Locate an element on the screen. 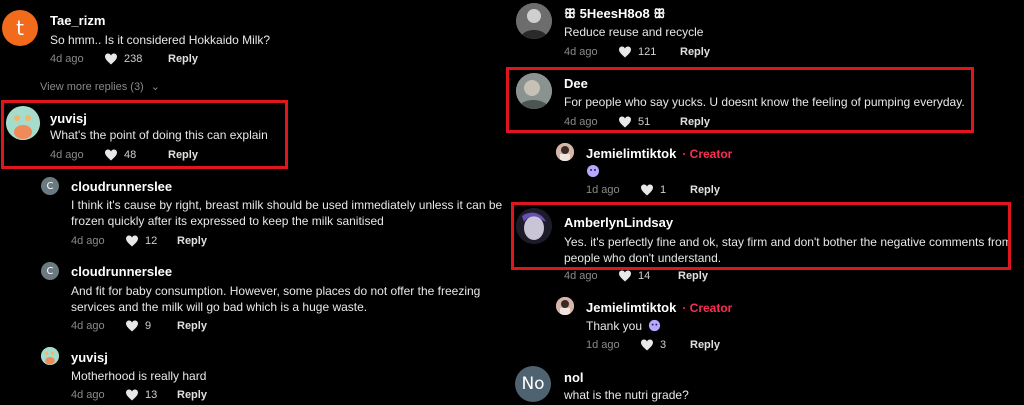 Image resolution: width=1024 pixels, height=405 pixels. username: nol is located at coordinates (574, 377).